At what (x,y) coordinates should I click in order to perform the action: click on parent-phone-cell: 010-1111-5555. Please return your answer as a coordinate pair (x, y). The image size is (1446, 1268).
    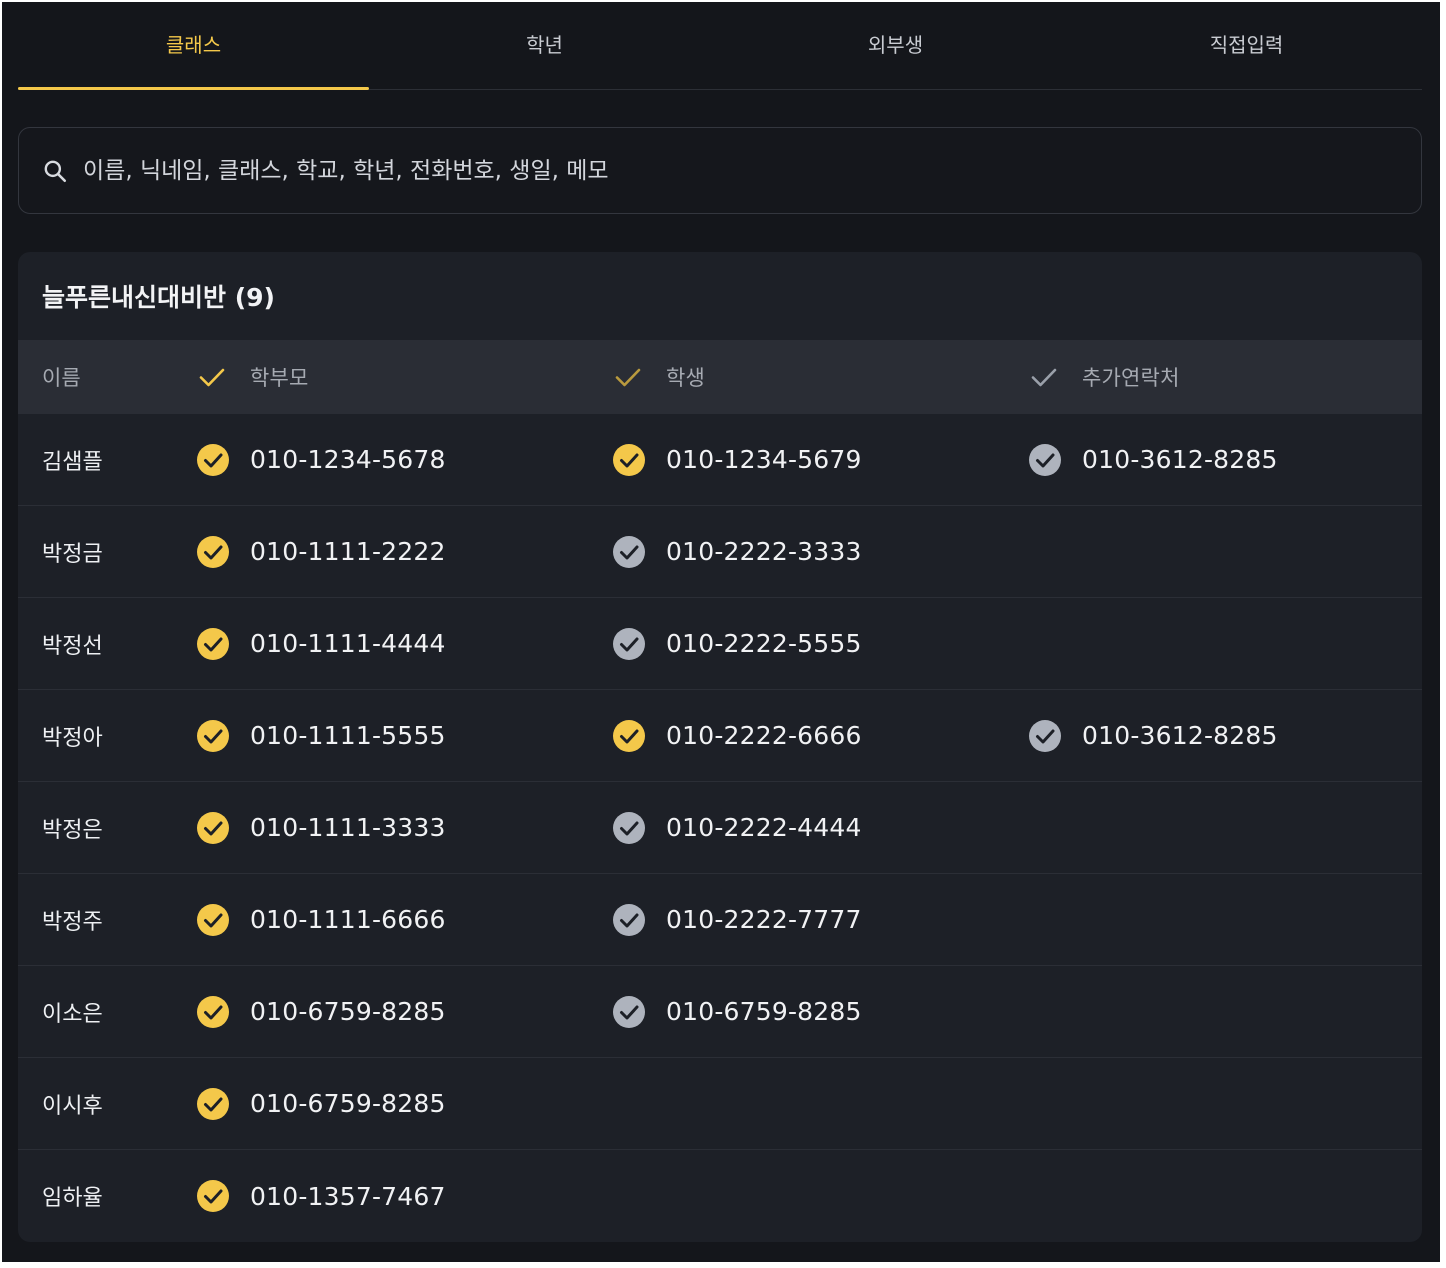
    Looking at the image, I should click on (321, 736).